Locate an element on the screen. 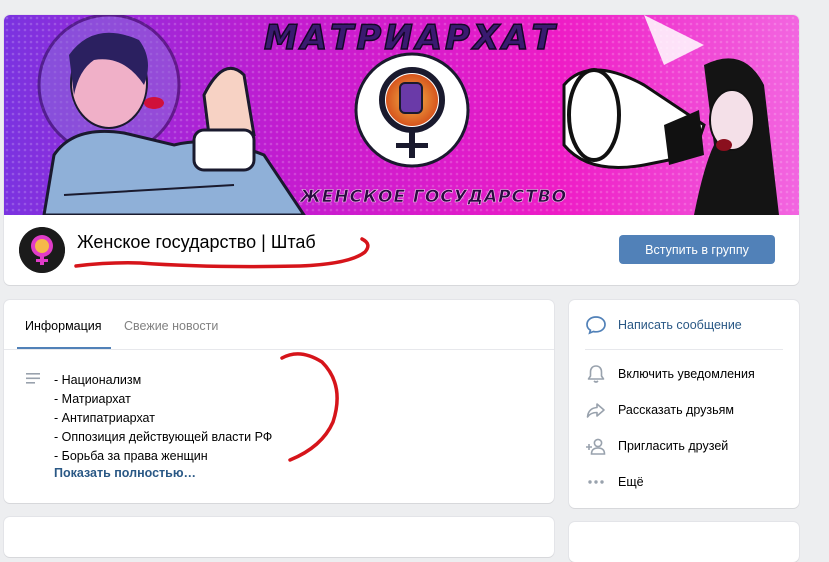 This screenshot has width=829, height=562. emblem-fist-icon is located at coordinates (412, 110).